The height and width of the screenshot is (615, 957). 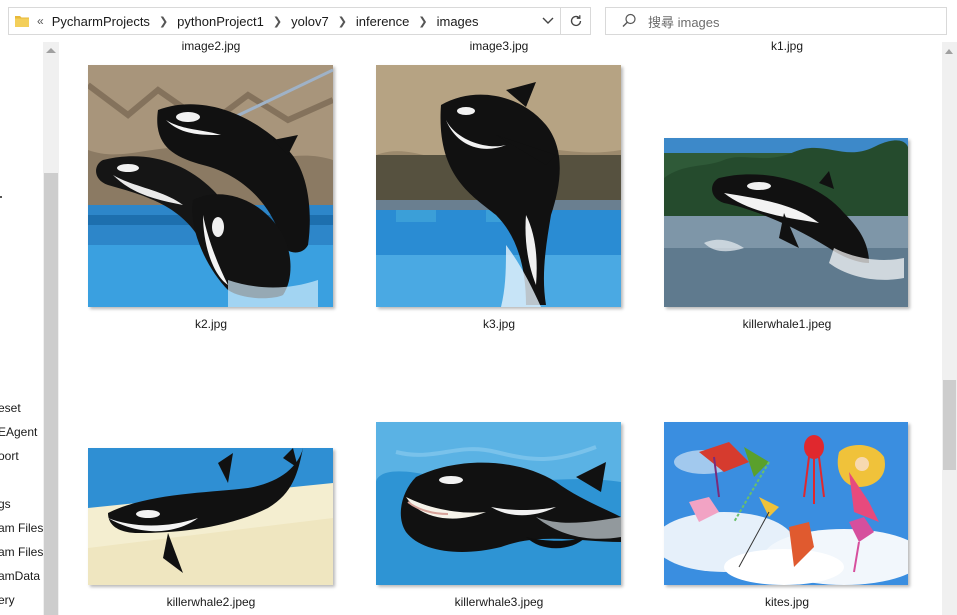 What do you see at coordinates (575, 21) in the screenshot?
I see `refresh-icon` at bounding box center [575, 21].